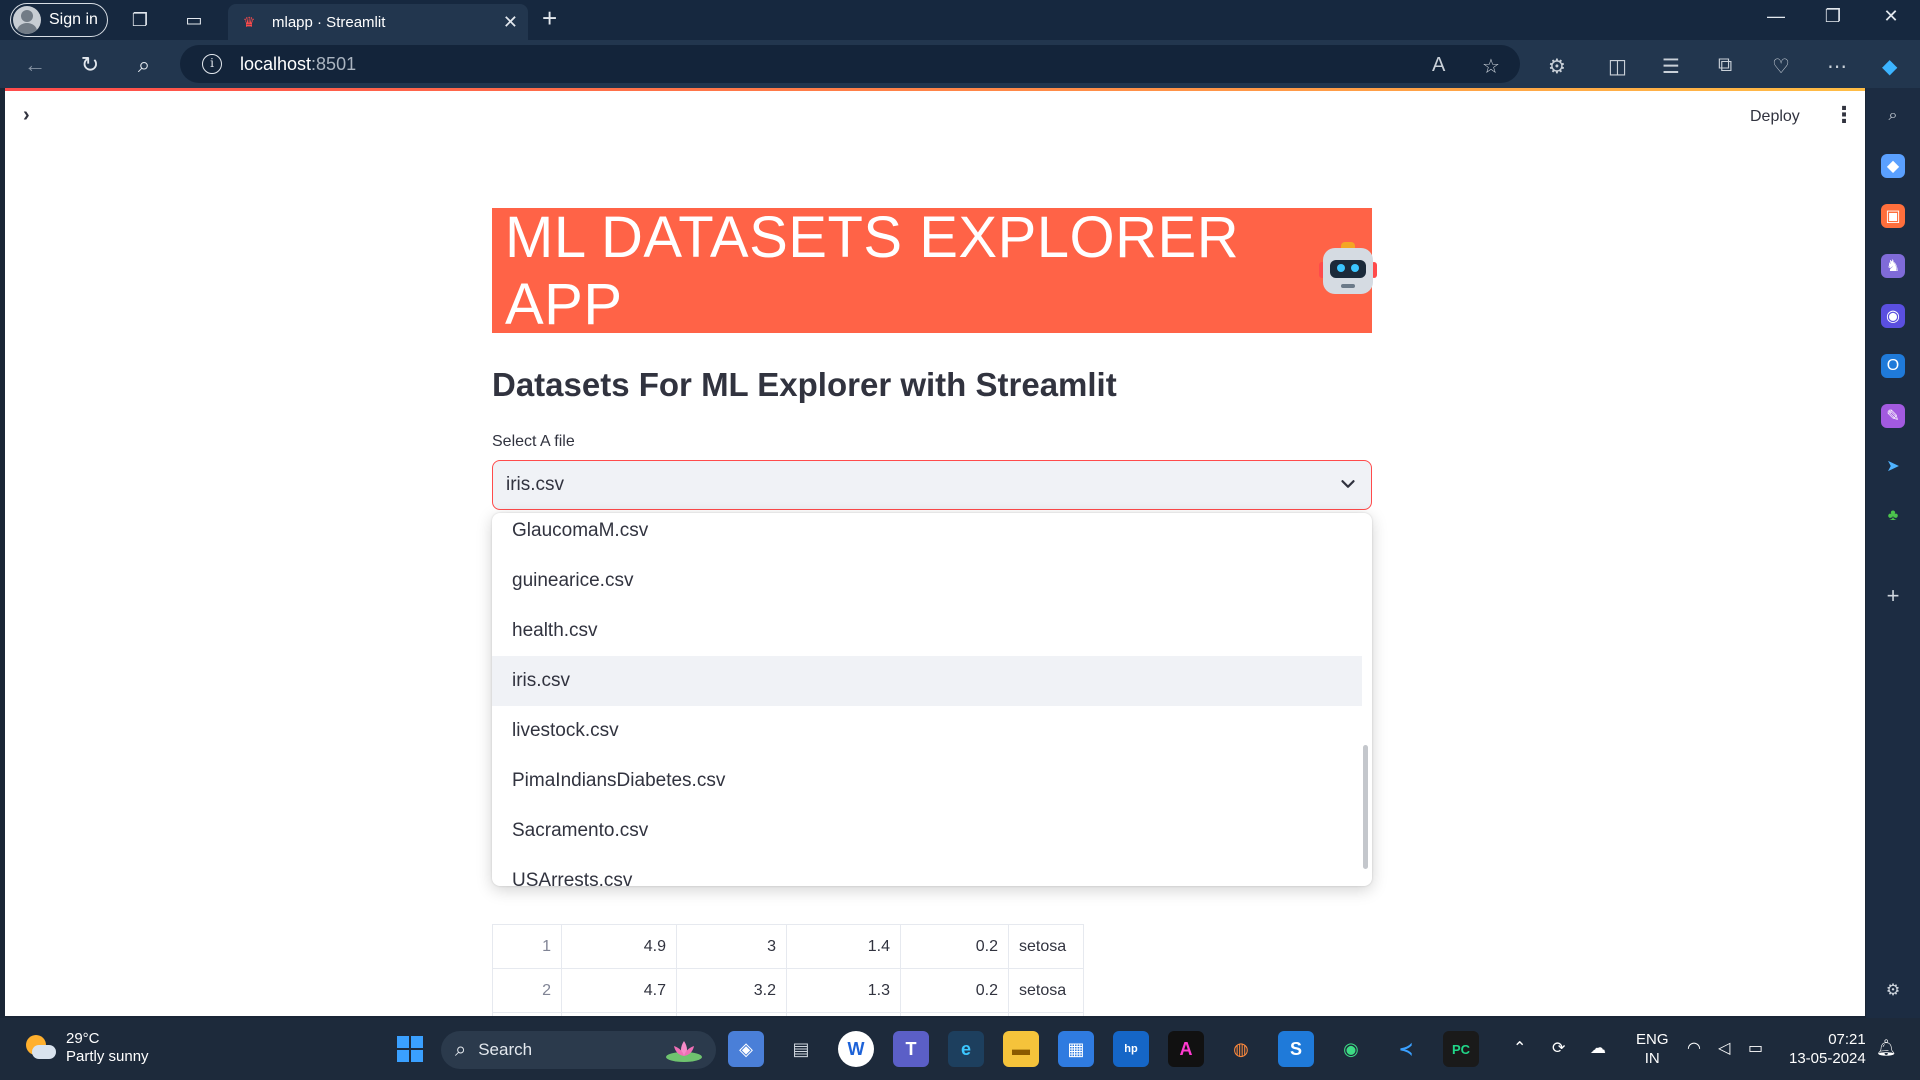 The width and height of the screenshot is (1920, 1080). What do you see at coordinates (107, 1056) in the screenshot?
I see `weather-condition: Partly sunny` at bounding box center [107, 1056].